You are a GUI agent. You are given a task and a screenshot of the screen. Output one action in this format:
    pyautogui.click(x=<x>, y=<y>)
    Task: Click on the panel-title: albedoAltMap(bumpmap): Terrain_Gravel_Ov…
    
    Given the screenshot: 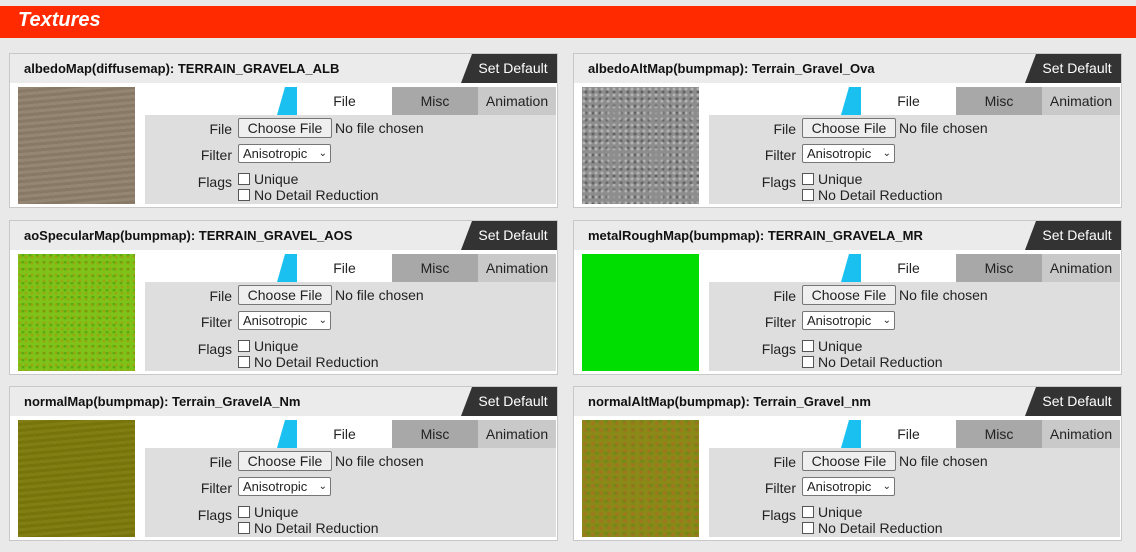 What is the action you would take?
    pyautogui.click(x=731, y=68)
    